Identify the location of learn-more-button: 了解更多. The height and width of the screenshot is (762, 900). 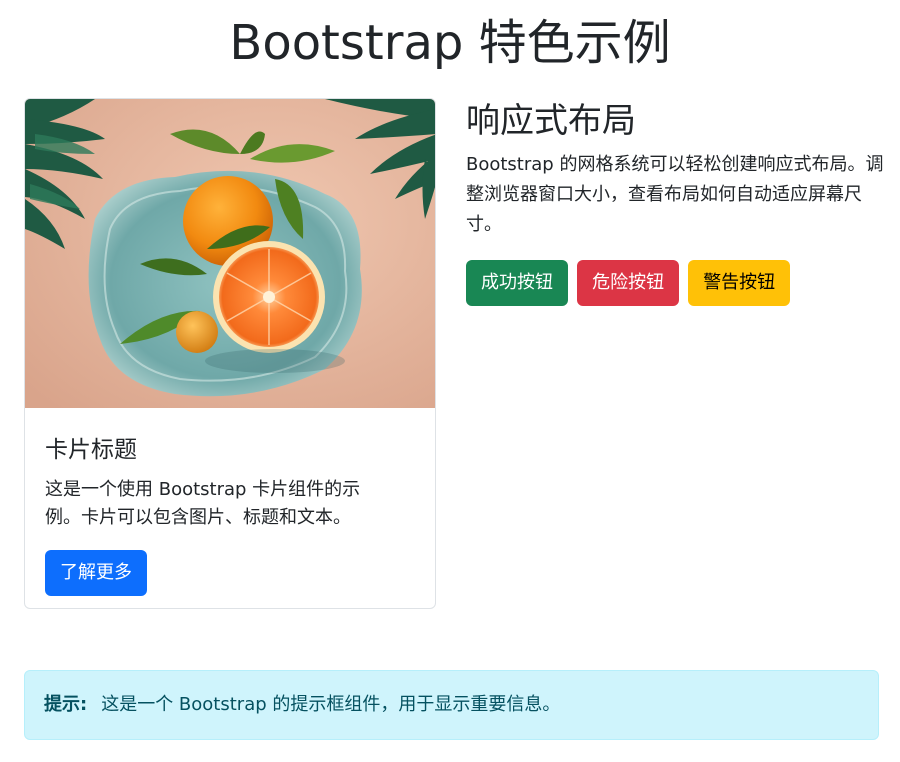
(96, 573).